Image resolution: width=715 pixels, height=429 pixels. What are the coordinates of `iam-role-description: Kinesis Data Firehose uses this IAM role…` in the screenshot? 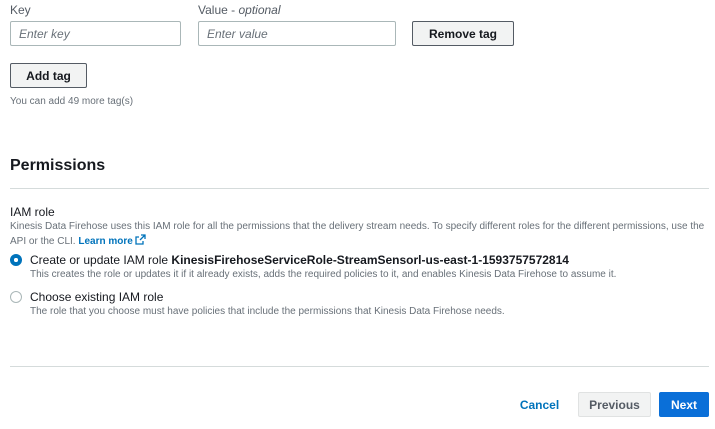 It's located at (357, 235).